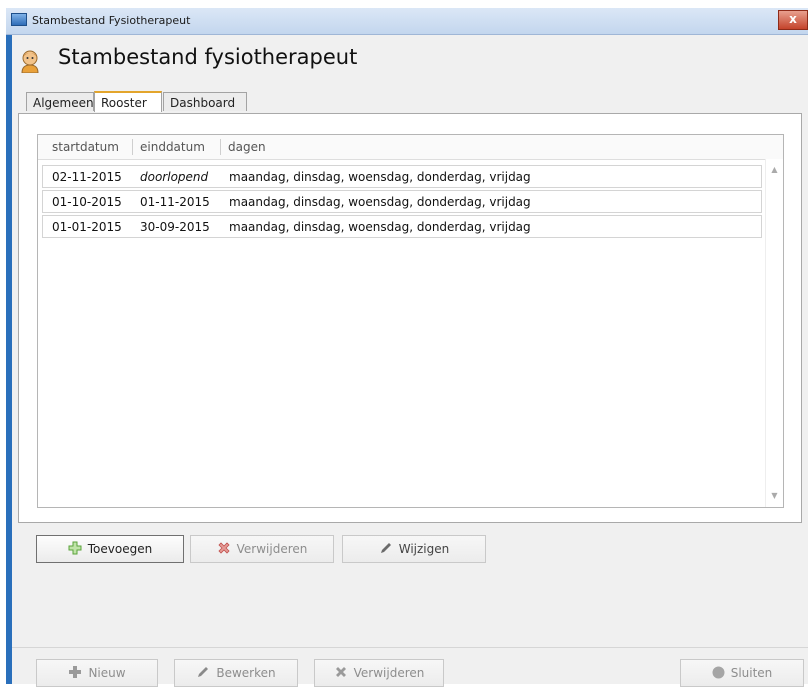 The height and width of the screenshot is (687, 808). I want to click on cell-einddatum: 30-09-2015, so click(175, 227).